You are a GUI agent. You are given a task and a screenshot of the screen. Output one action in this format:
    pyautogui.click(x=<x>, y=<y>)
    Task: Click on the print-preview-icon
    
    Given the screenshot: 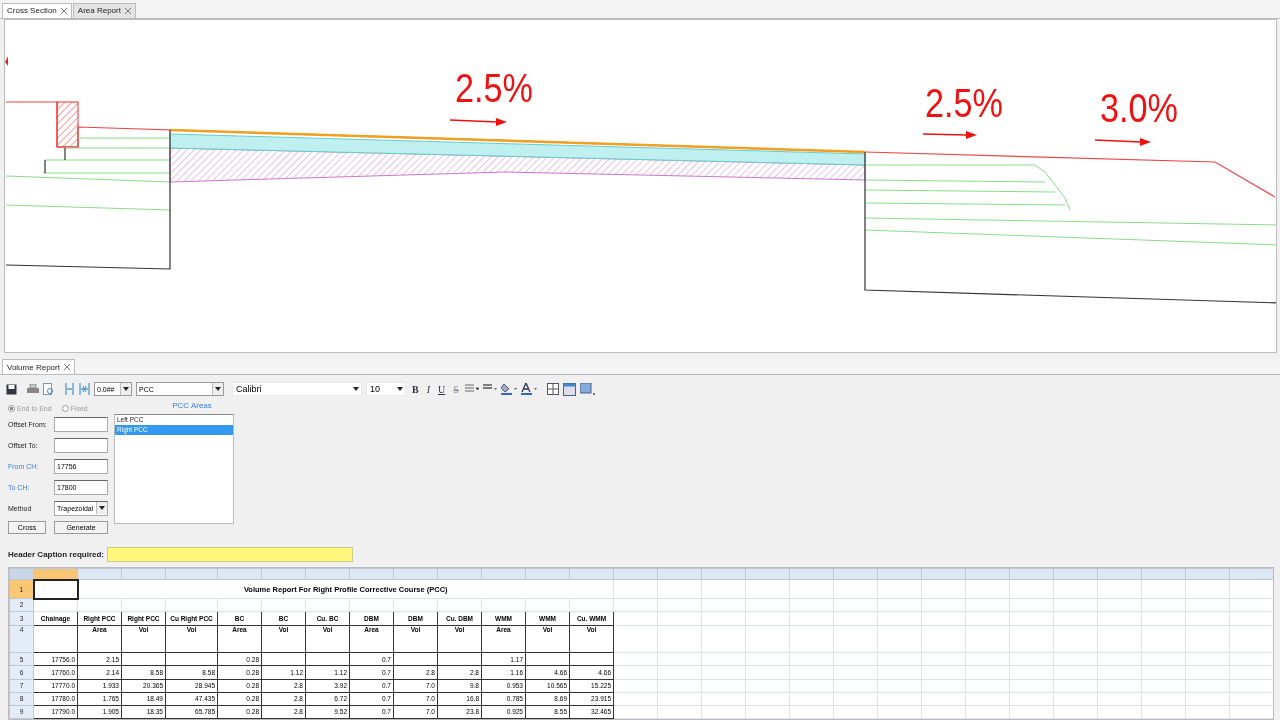 What is the action you would take?
    pyautogui.click(x=48, y=389)
    